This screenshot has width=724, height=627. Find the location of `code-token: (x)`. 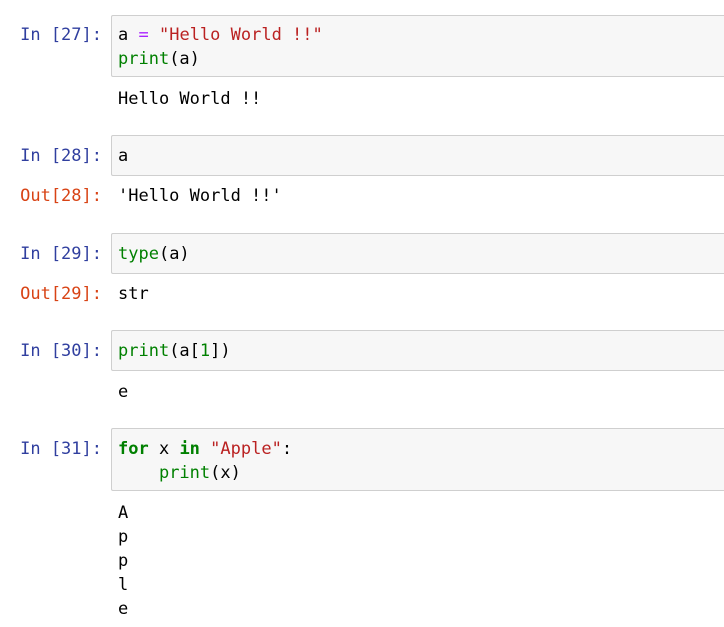

code-token: (x) is located at coordinates (225, 473).